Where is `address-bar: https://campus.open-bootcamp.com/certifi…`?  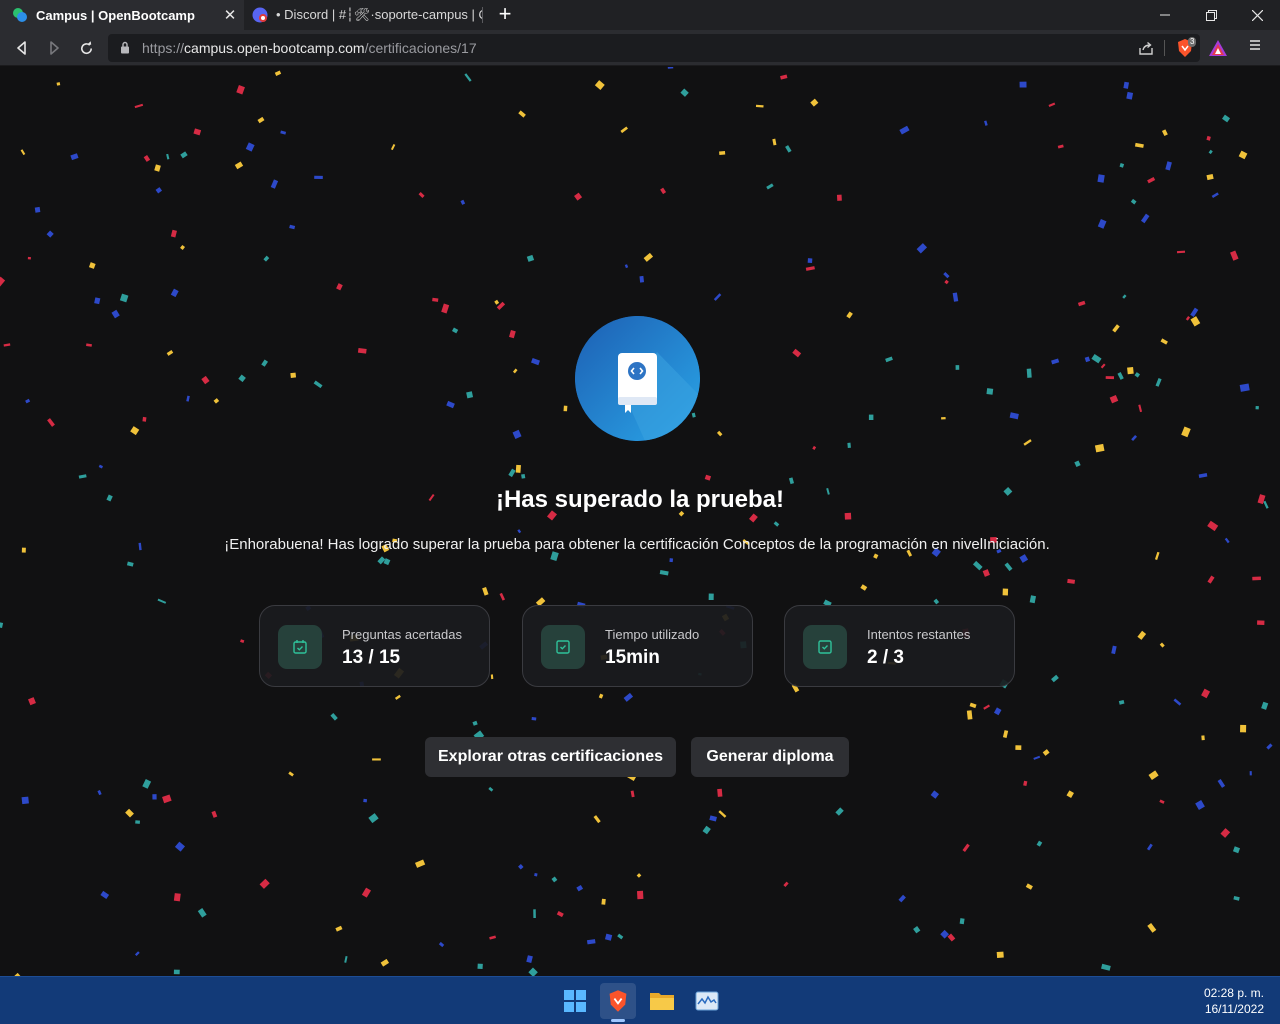 address-bar: https://campus.open-bootcamp.com/certifi… is located at coordinates (667, 48).